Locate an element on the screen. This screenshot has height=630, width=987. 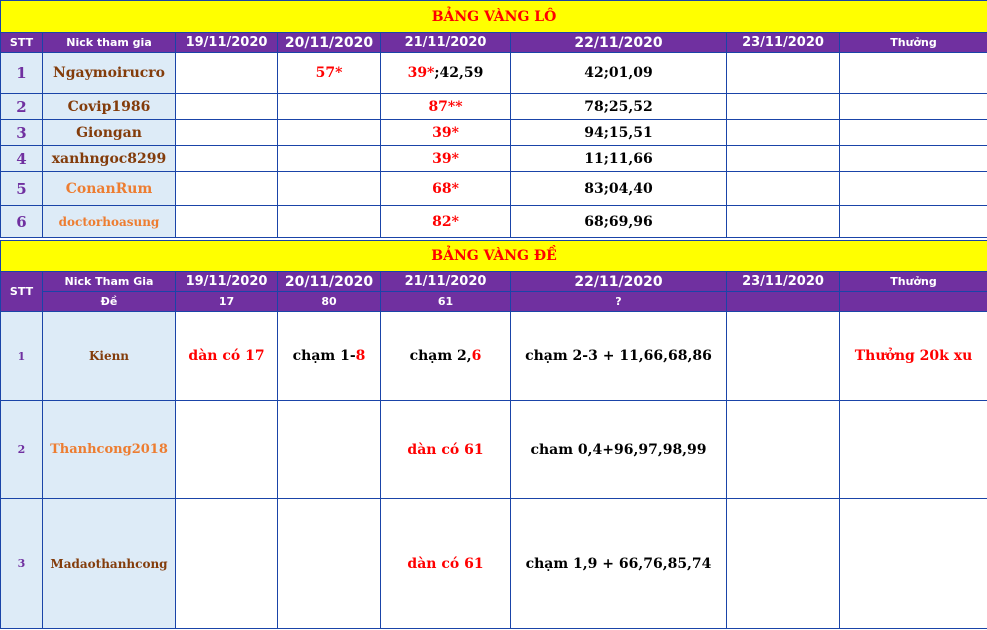
table-row: 6 doctorhoasung 82* 68;69,96 is located at coordinates (493, 221).